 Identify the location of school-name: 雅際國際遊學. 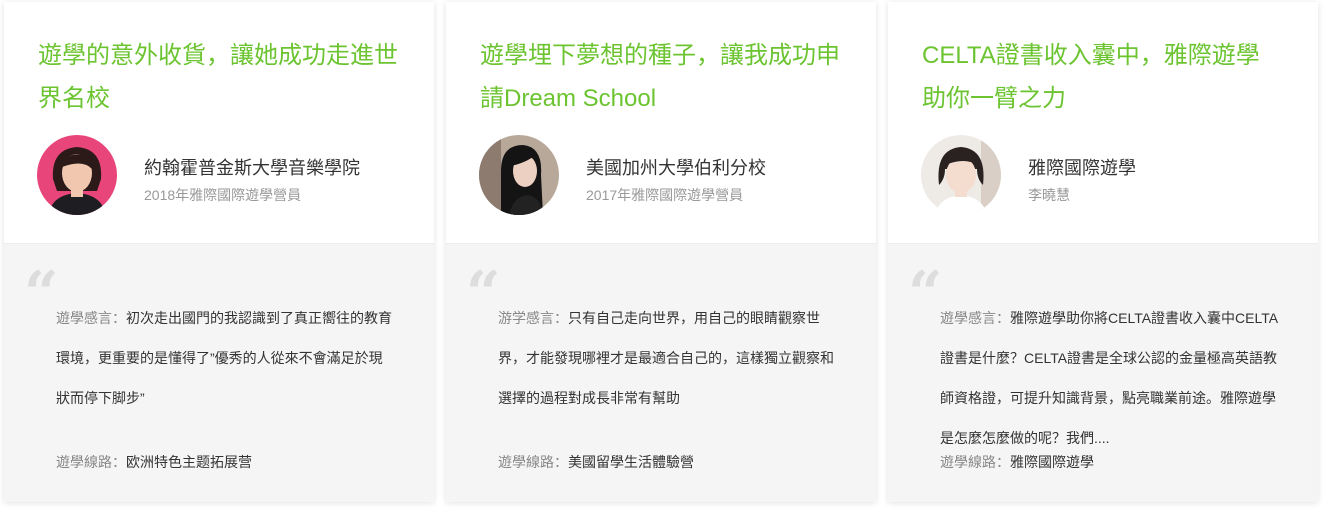
(1082, 168).